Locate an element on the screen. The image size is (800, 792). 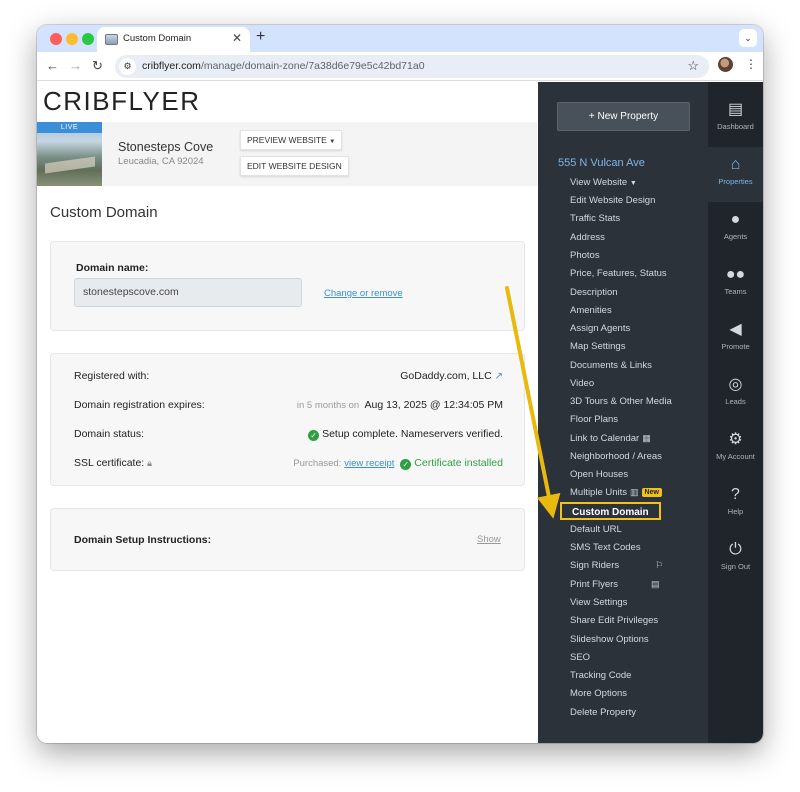
property-thumbnail: LIVE is located at coordinates (69, 154).